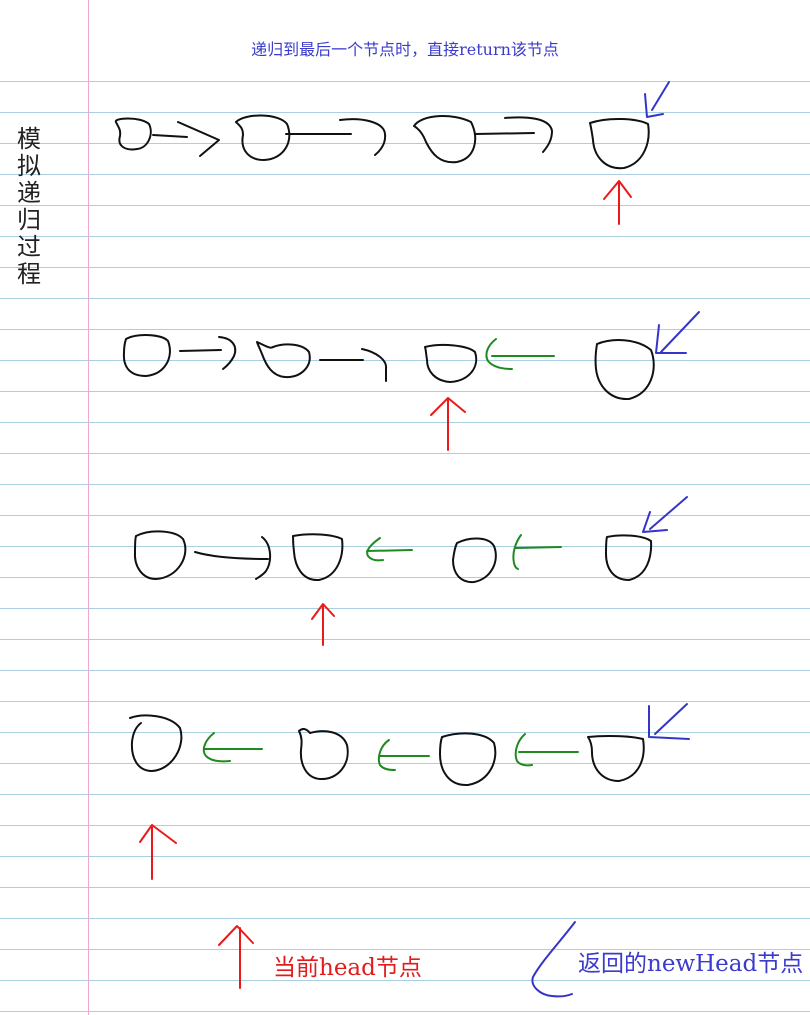 The height and width of the screenshot is (1015, 810). Describe the element at coordinates (236, 957) in the screenshot. I see `legend-red-arrow` at that location.